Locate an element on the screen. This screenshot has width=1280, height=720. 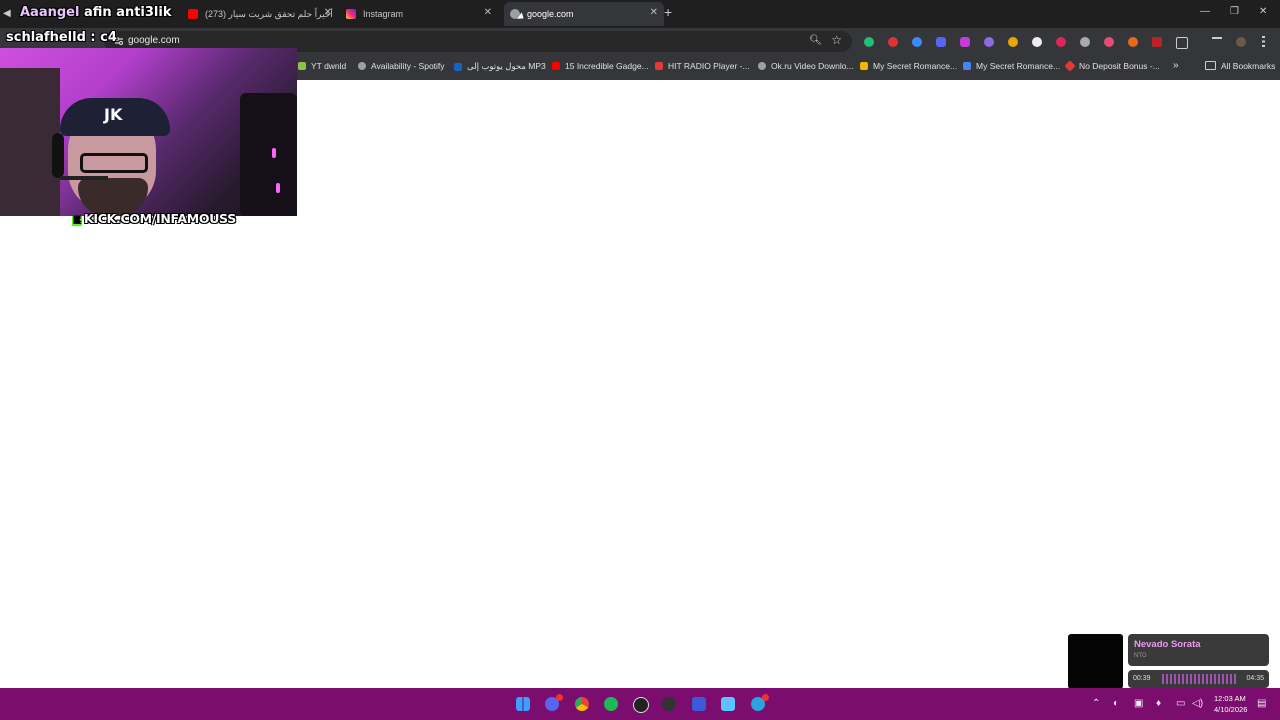
bookmark-item: YT dwnld is located at coordinates (322, 66).